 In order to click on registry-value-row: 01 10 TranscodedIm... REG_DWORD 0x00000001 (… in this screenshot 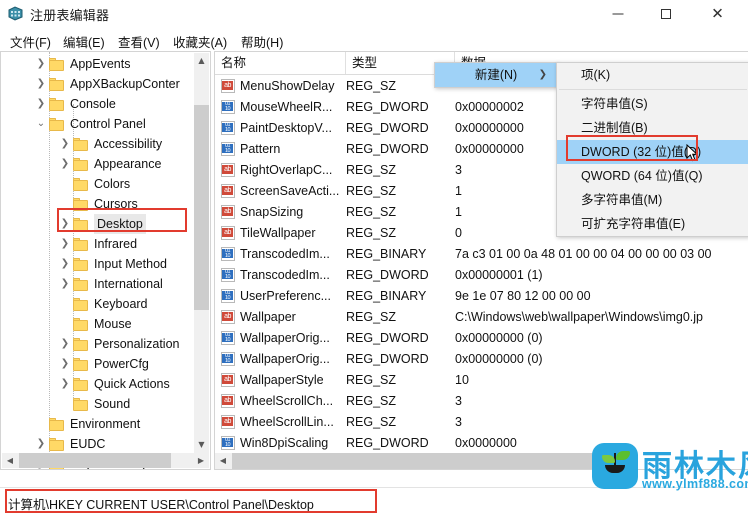, I will do `click(481, 275)`.